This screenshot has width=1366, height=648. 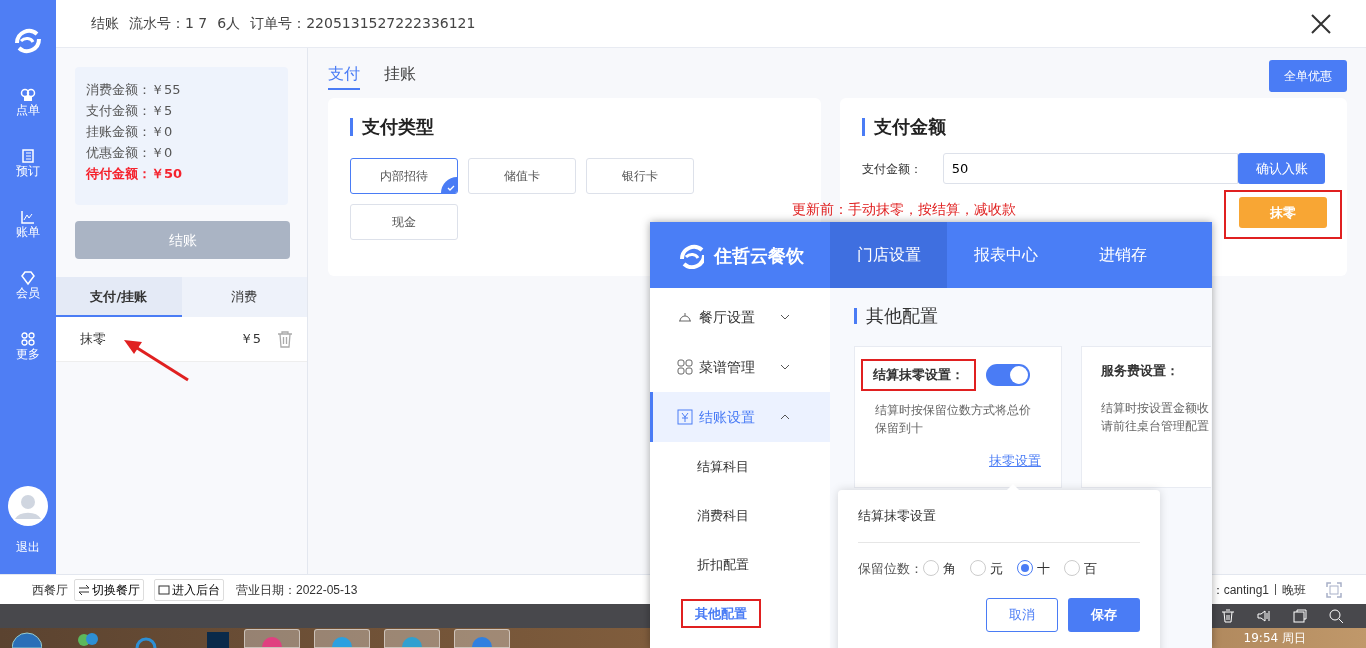 I want to click on section-title: 支付金额, so click(x=1093, y=127).